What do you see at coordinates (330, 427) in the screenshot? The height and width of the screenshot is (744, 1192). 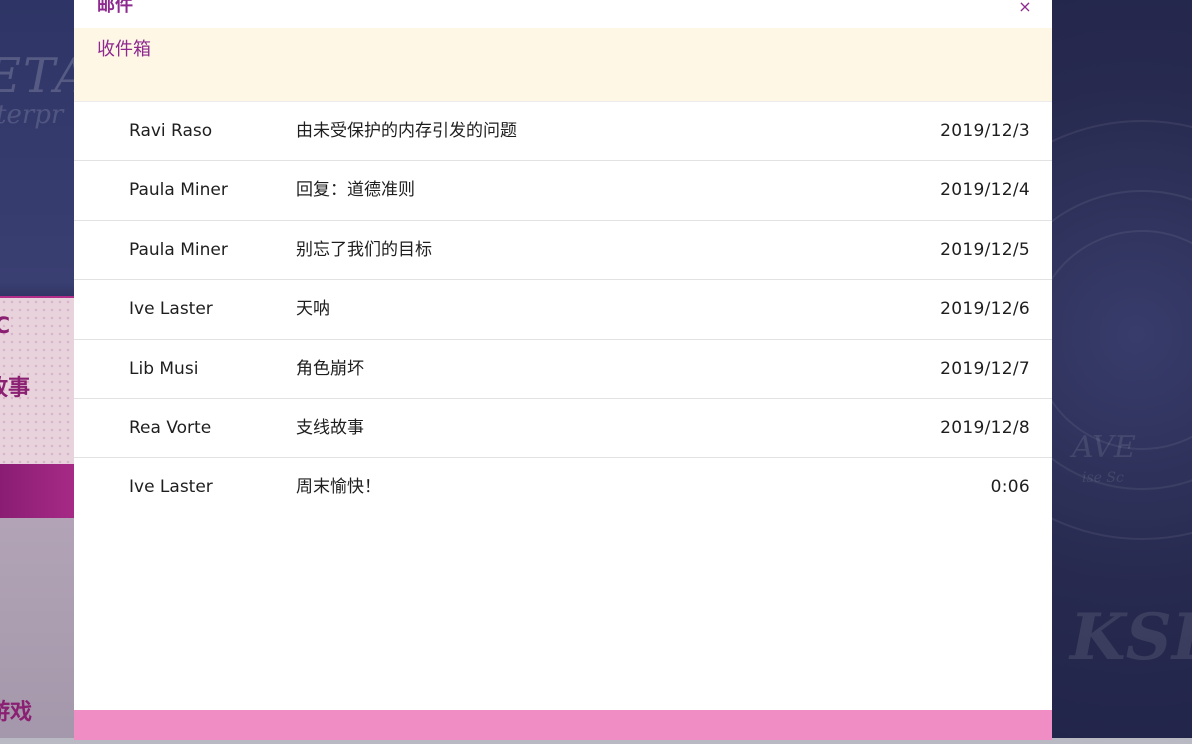 I see `mail-subject: 支线故事` at bounding box center [330, 427].